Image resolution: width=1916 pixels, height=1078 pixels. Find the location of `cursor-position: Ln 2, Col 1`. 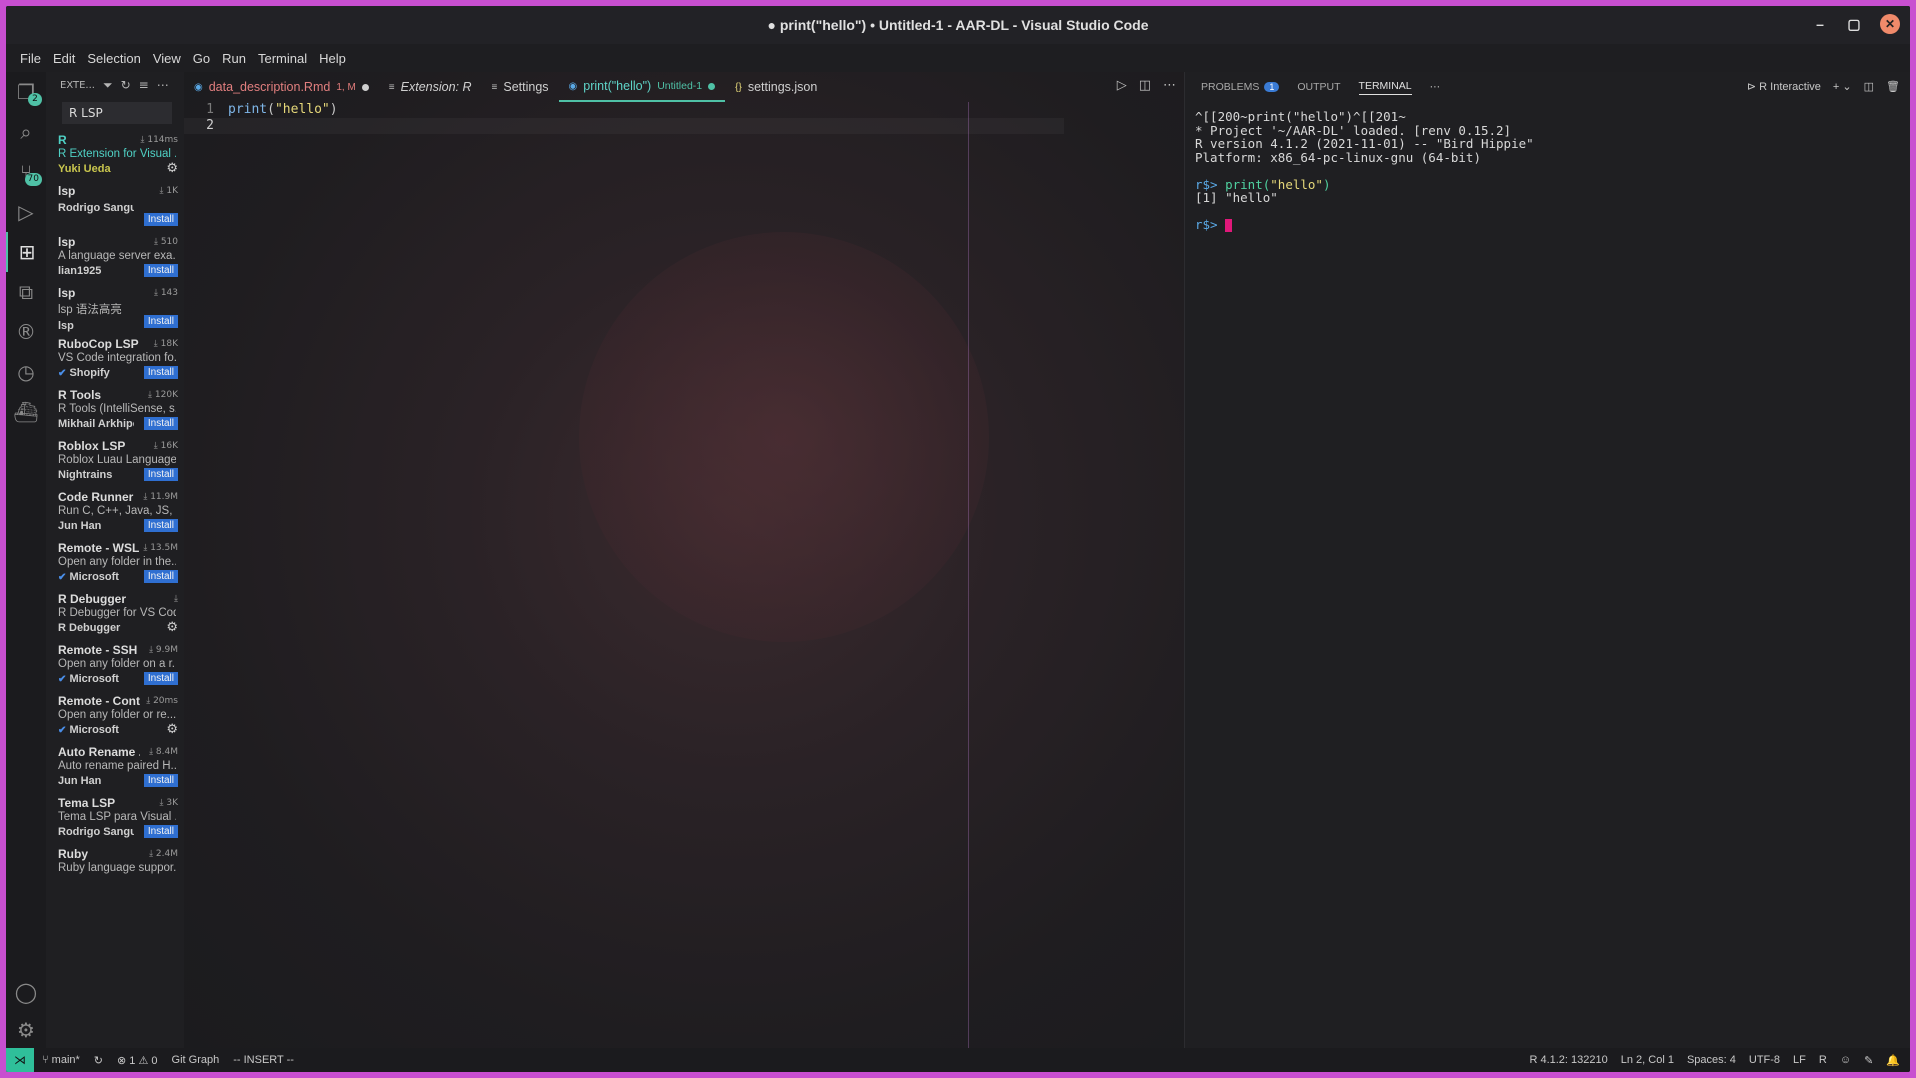

cursor-position: Ln 2, Col 1 is located at coordinates (1647, 1060).